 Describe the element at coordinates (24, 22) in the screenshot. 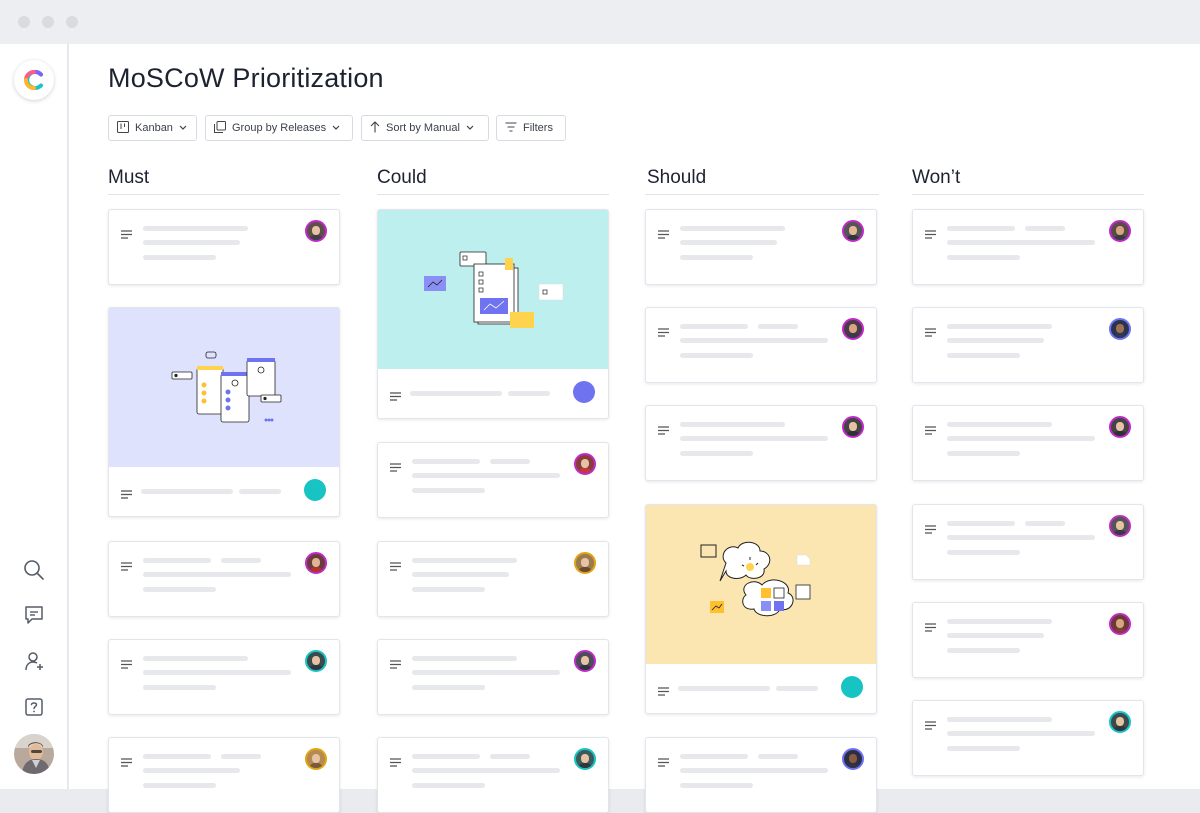

I see `window-close-dot` at that location.